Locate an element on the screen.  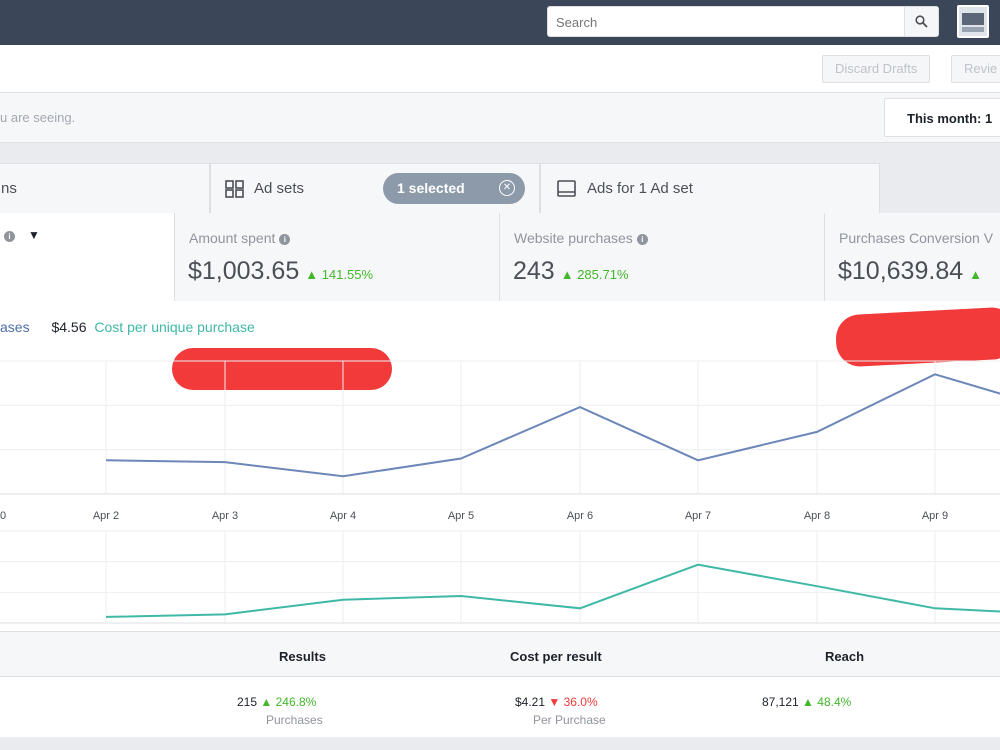
avatar-image-base is located at coordinates (973, 29).